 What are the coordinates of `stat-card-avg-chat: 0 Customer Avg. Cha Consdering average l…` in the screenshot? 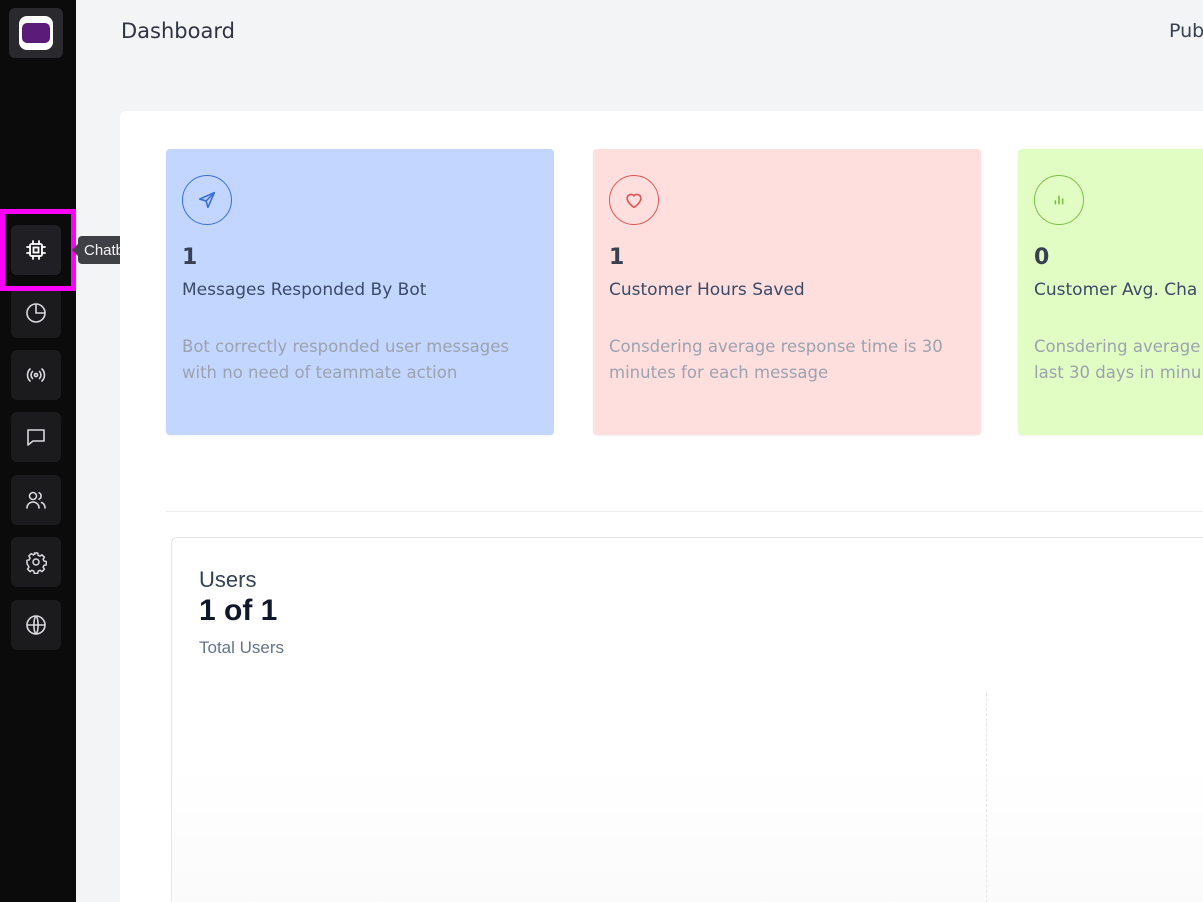 It's located at (1110, 292).